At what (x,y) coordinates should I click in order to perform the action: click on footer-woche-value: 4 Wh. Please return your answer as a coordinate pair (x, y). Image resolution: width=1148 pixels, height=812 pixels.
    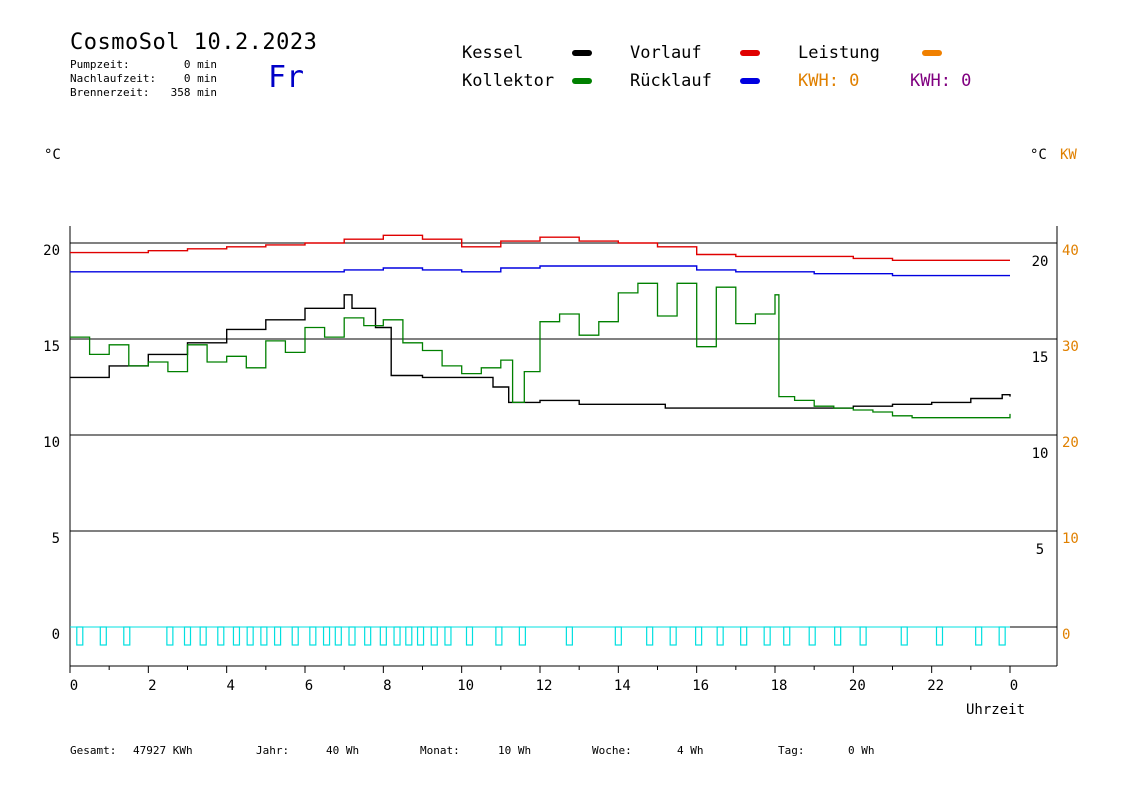
    Looking at the image, I should click on (690, 750).